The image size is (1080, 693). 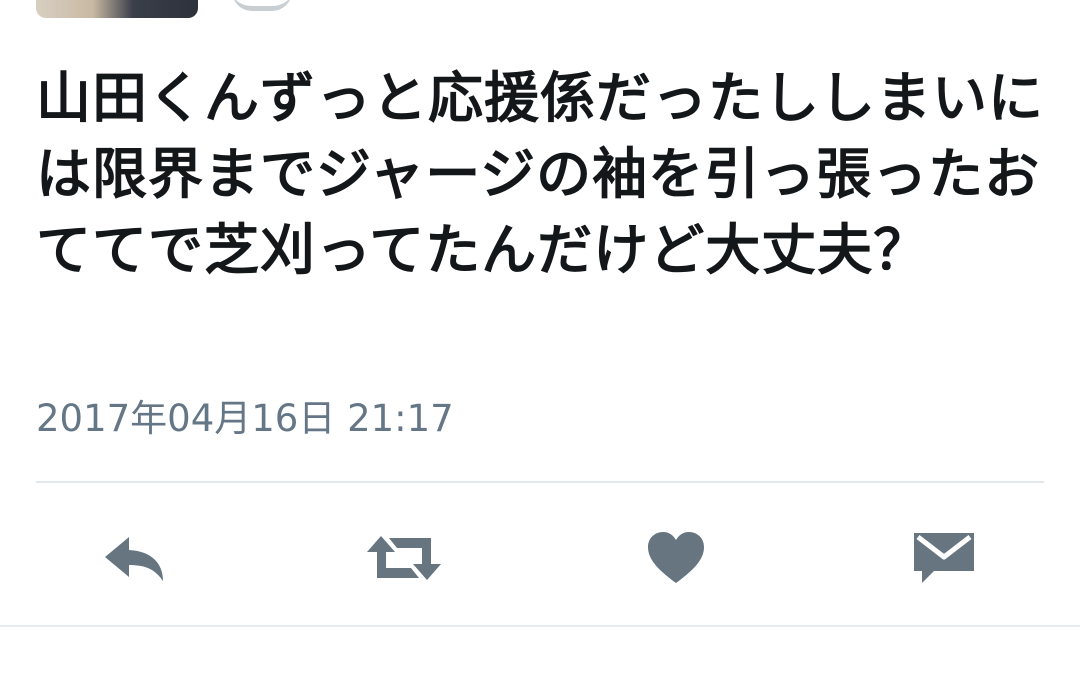 I want to click on author-name-fragment, so click(x=262, y=5).